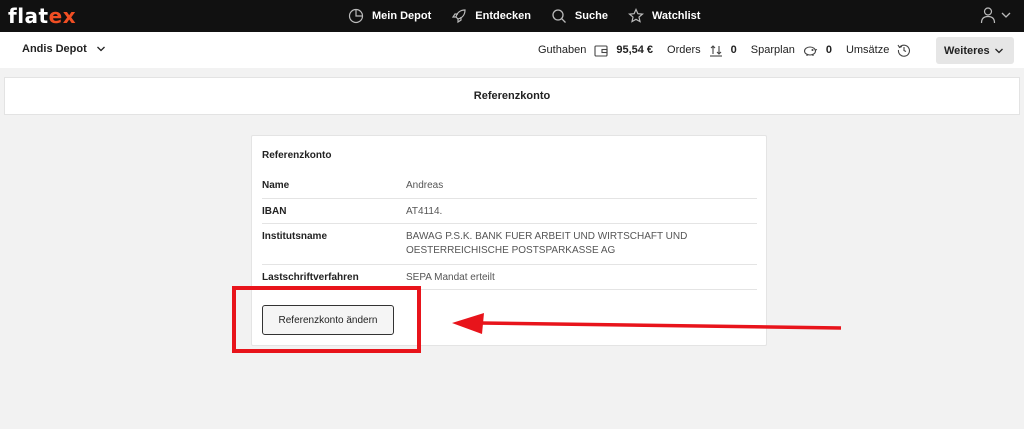 The height and width of the screenshot is (429, 1024). Describe the element at coordinates (647, 323) in the screenshot. I see `annotation-arrow` at that location.